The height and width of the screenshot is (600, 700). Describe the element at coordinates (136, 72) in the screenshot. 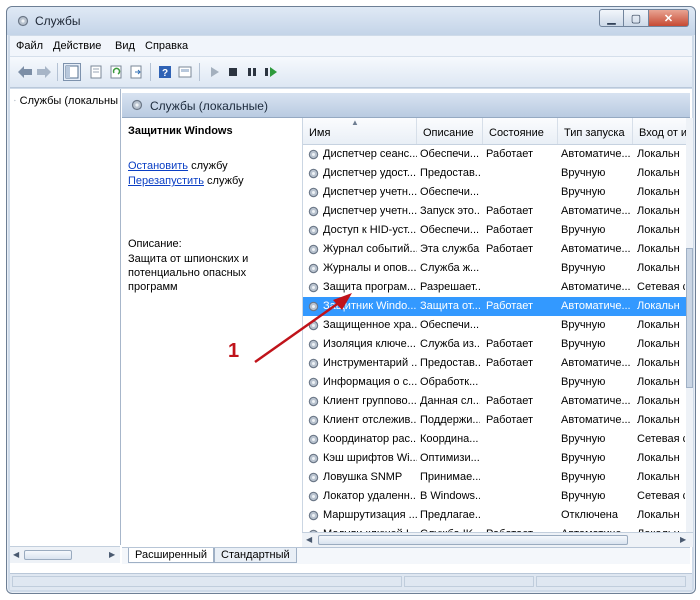

I see `export-list-icon` at that location.